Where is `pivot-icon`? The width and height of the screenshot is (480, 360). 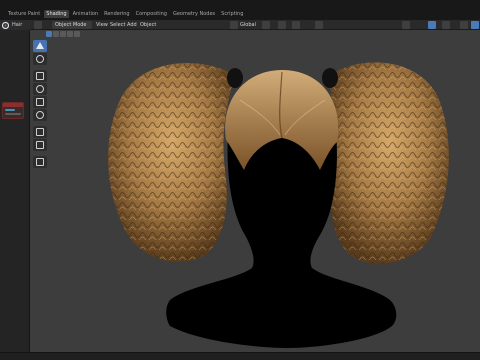
pivot-icon is located at coordinates (266, 25).